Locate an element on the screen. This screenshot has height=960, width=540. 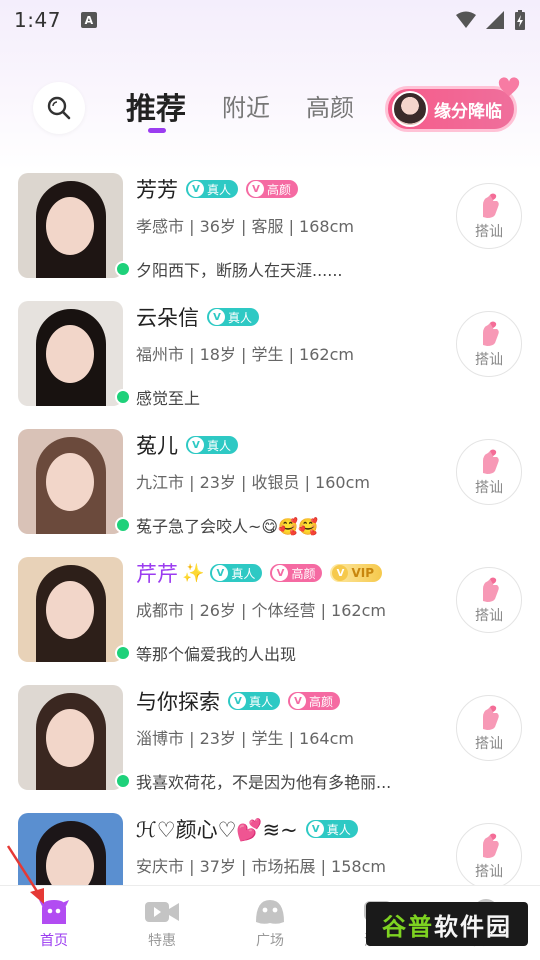
name-row: ℋ♡颜心♡💕≋~ V 真人 is located at coordinates (251, 829).